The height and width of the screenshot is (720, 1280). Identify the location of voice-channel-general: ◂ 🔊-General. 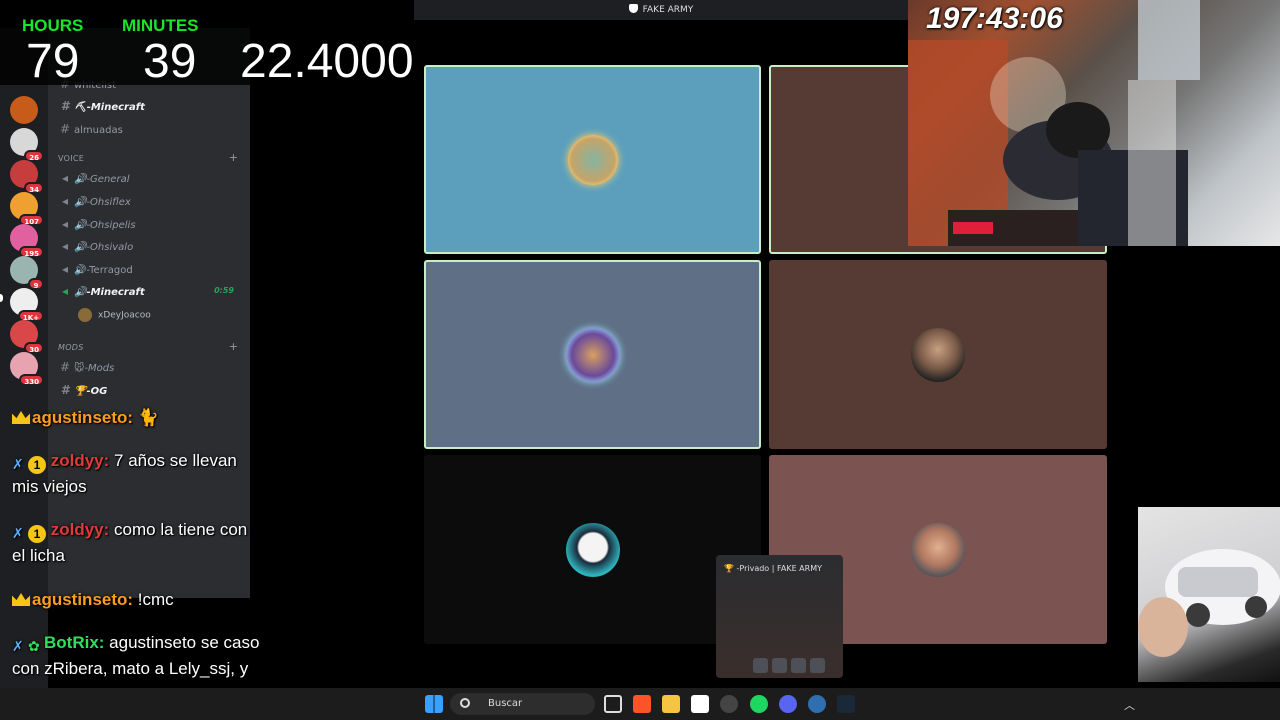
(149, 178).